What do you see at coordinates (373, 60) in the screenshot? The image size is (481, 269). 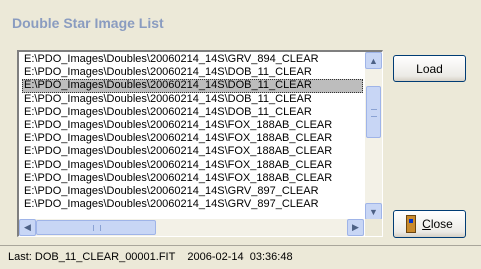 I see `scroll-up-arrow-icon: ▲` at bounding box center [373, 60].